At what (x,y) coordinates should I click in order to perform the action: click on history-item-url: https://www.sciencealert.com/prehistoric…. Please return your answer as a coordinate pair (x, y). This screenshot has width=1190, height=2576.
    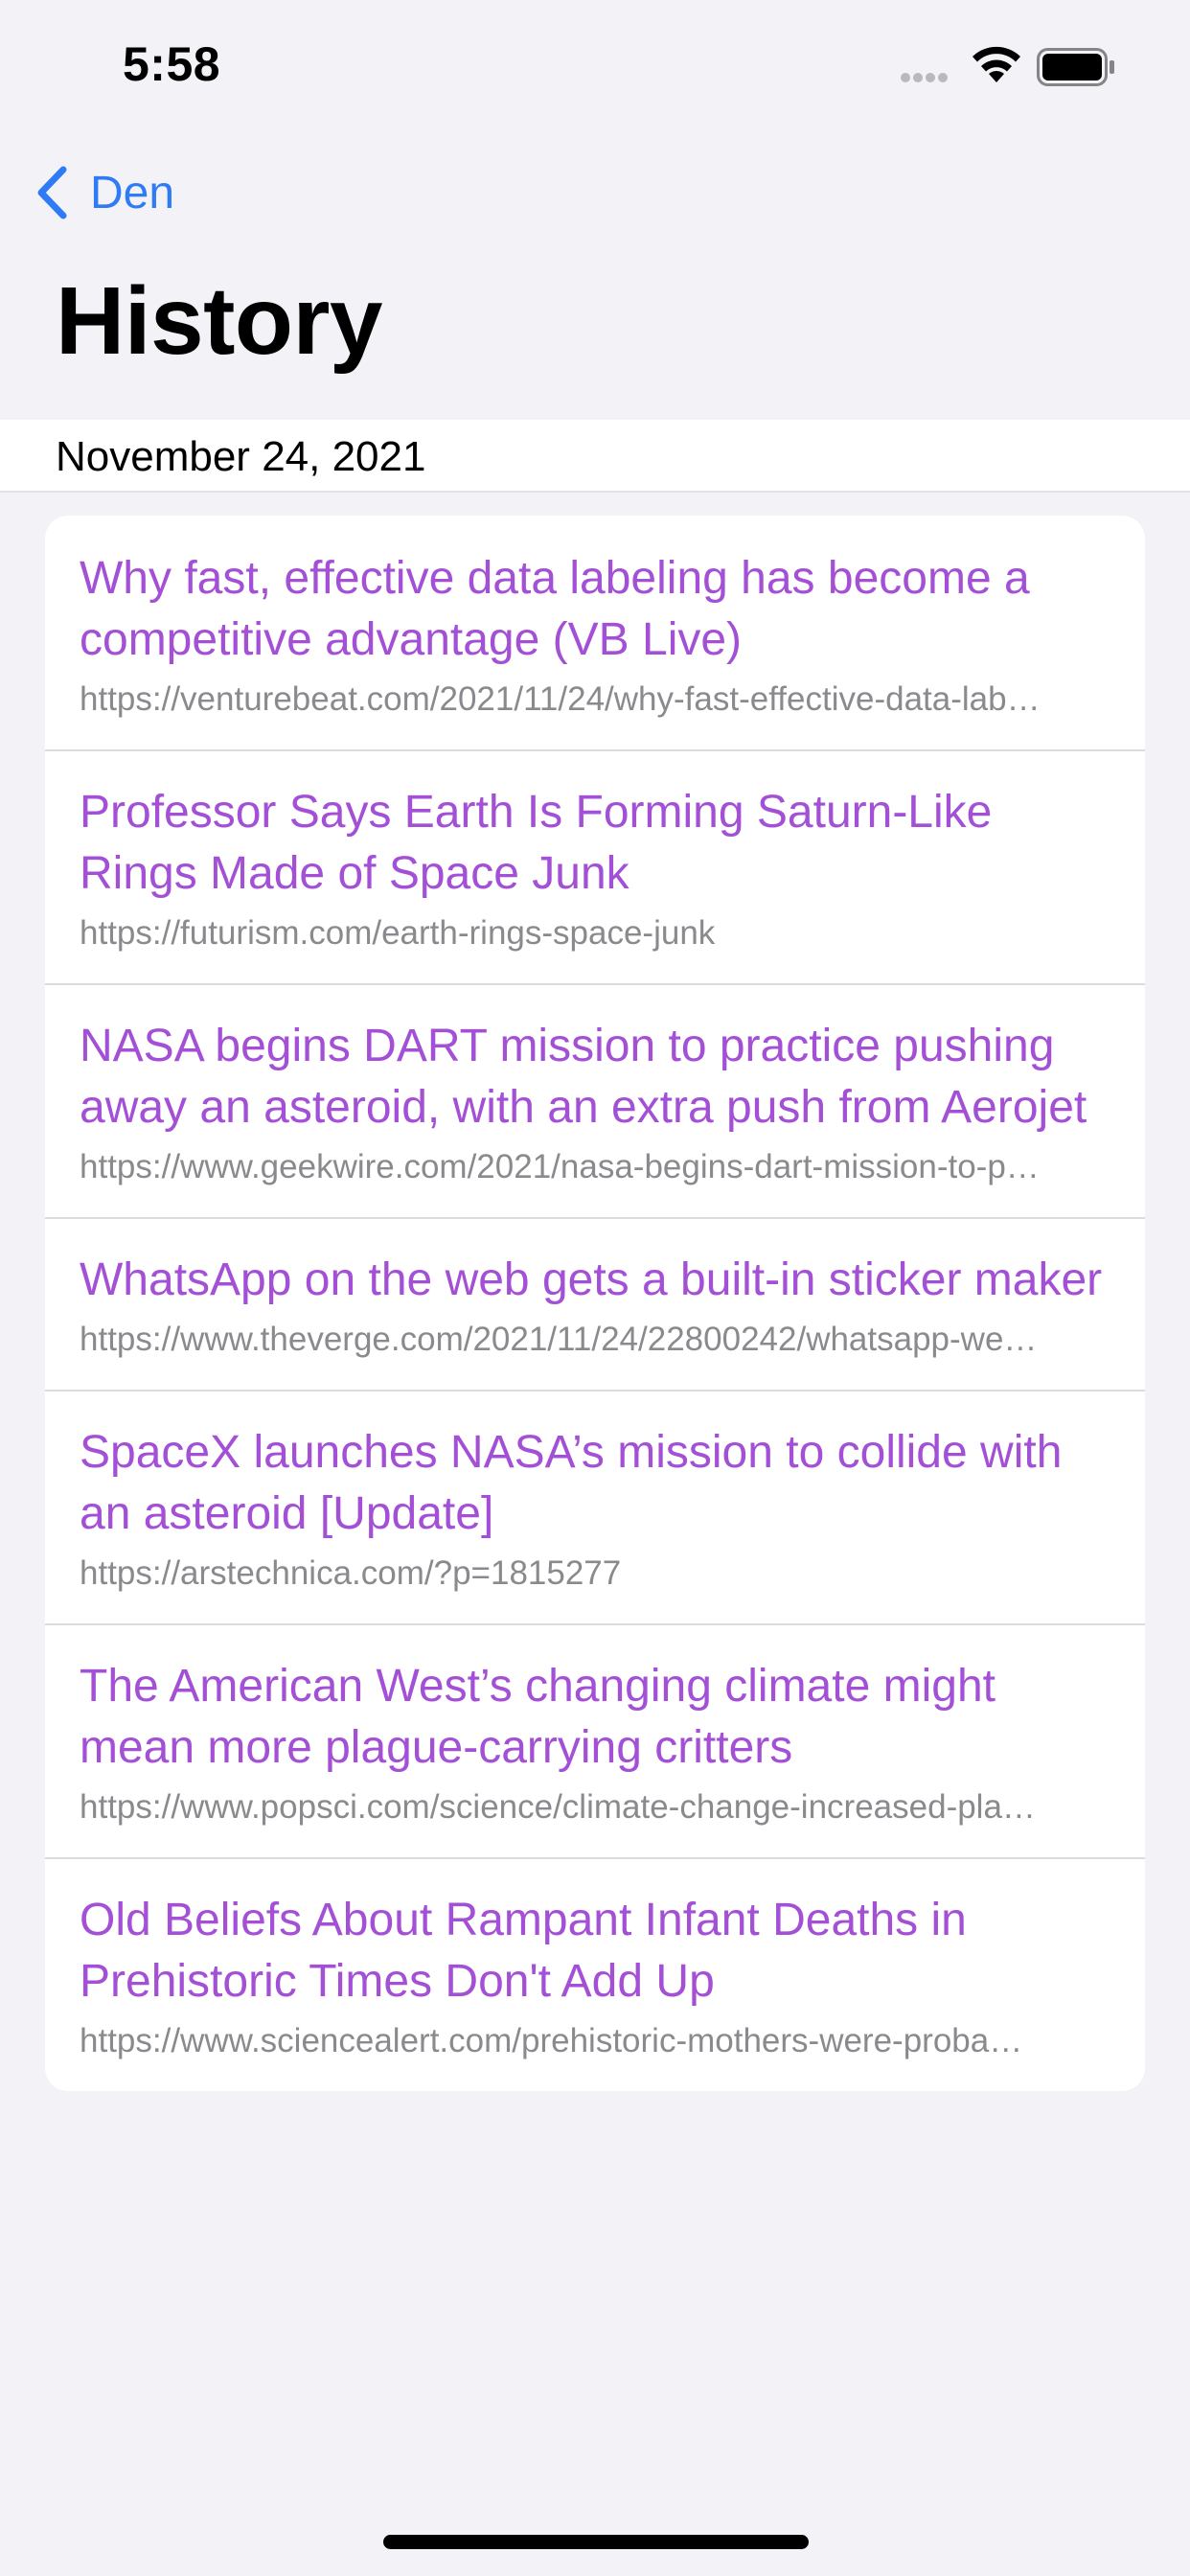
    Looking at the image, I should click on (552, 2041).